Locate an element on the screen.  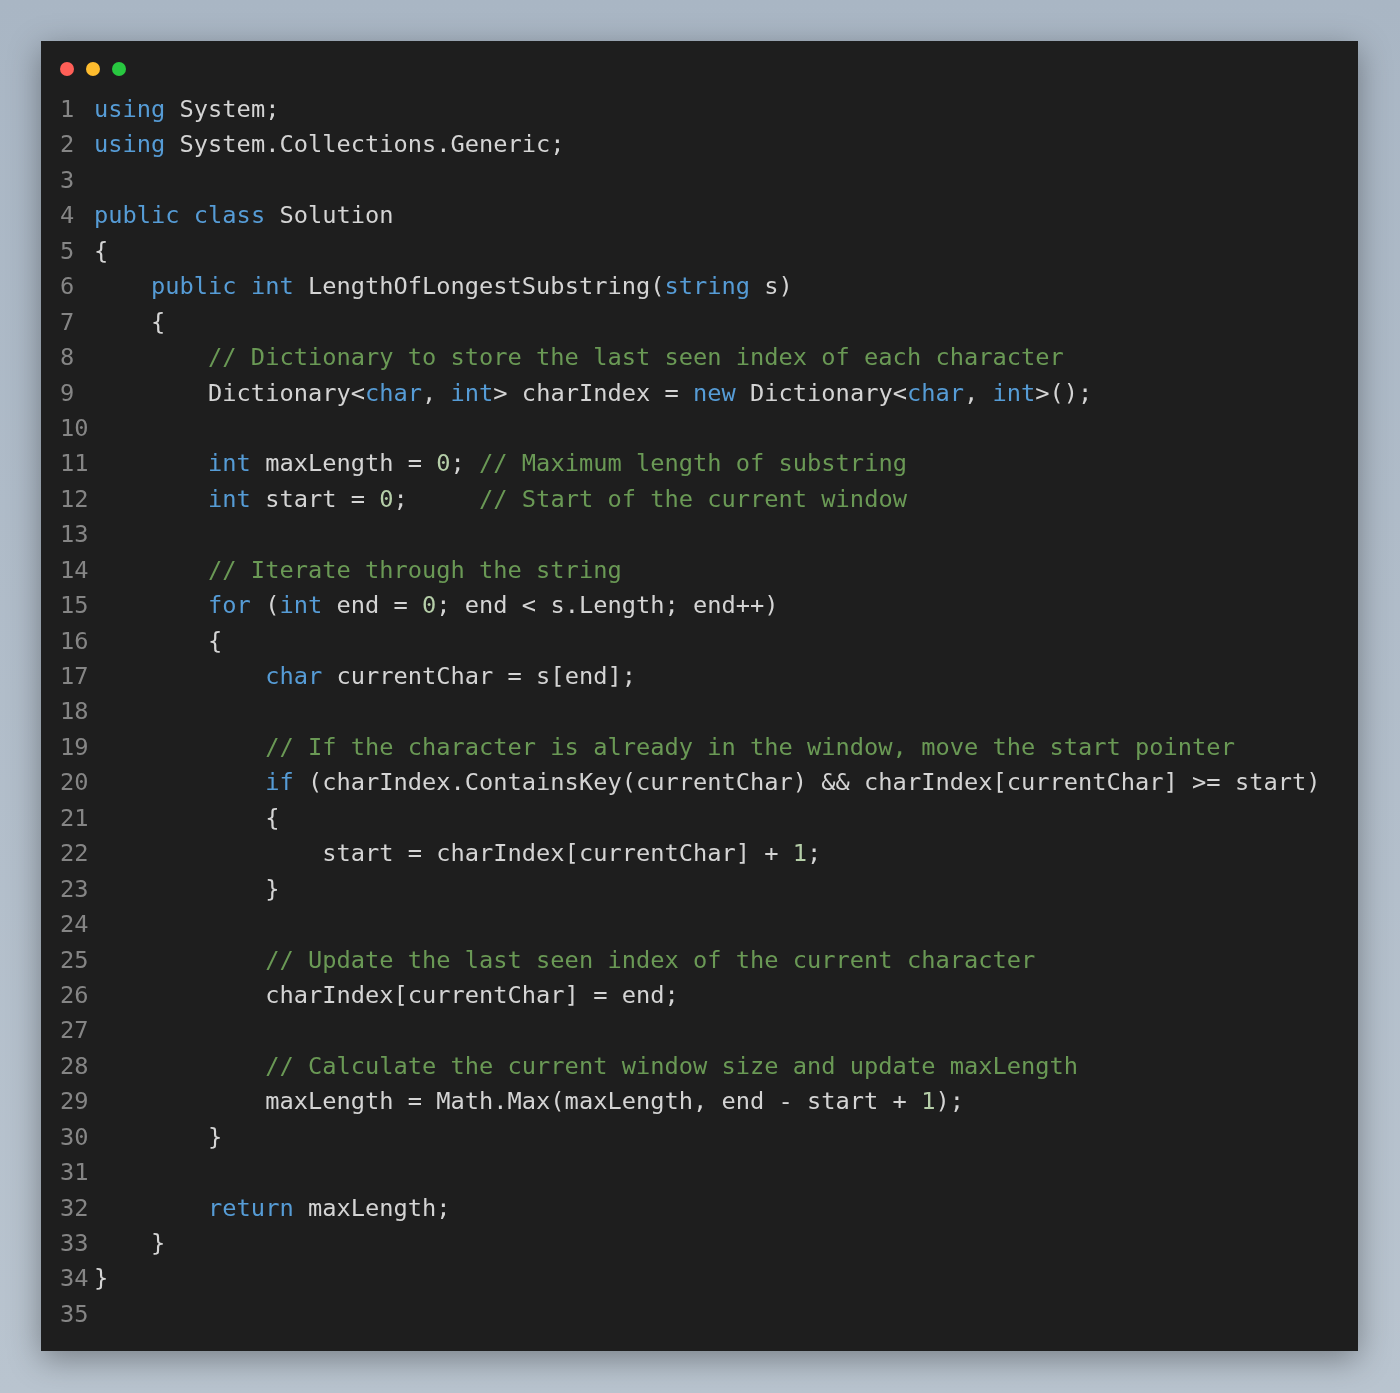
line-number: 34 is located at coordinates (75, 1279).